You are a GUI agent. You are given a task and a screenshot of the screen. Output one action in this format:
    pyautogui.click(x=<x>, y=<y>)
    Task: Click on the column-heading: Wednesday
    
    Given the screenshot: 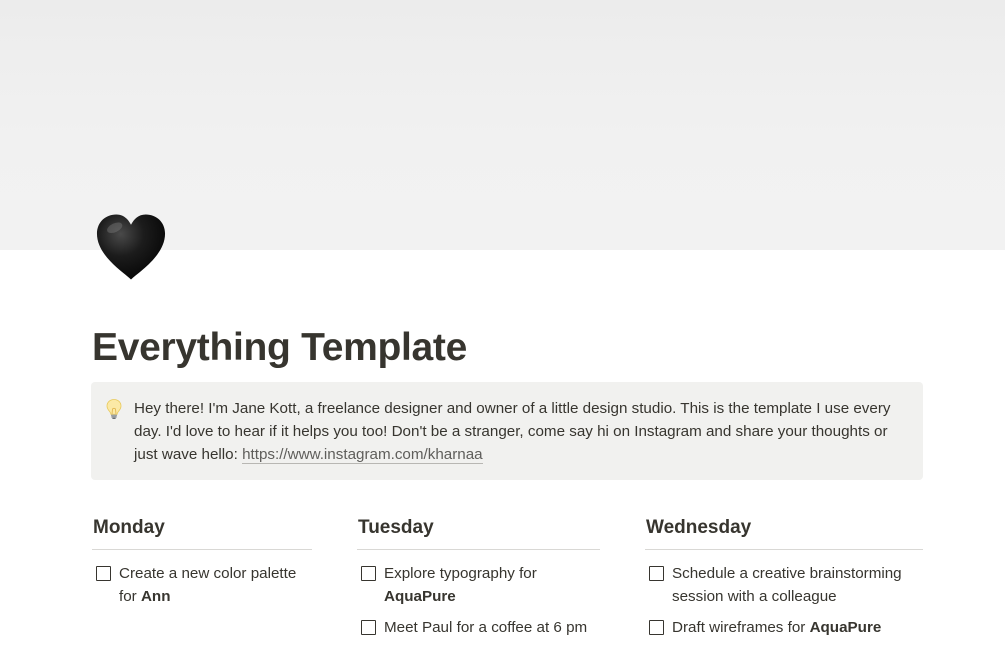 What is the action you would take?
    pyautogui.click(x=784, y=528)
    